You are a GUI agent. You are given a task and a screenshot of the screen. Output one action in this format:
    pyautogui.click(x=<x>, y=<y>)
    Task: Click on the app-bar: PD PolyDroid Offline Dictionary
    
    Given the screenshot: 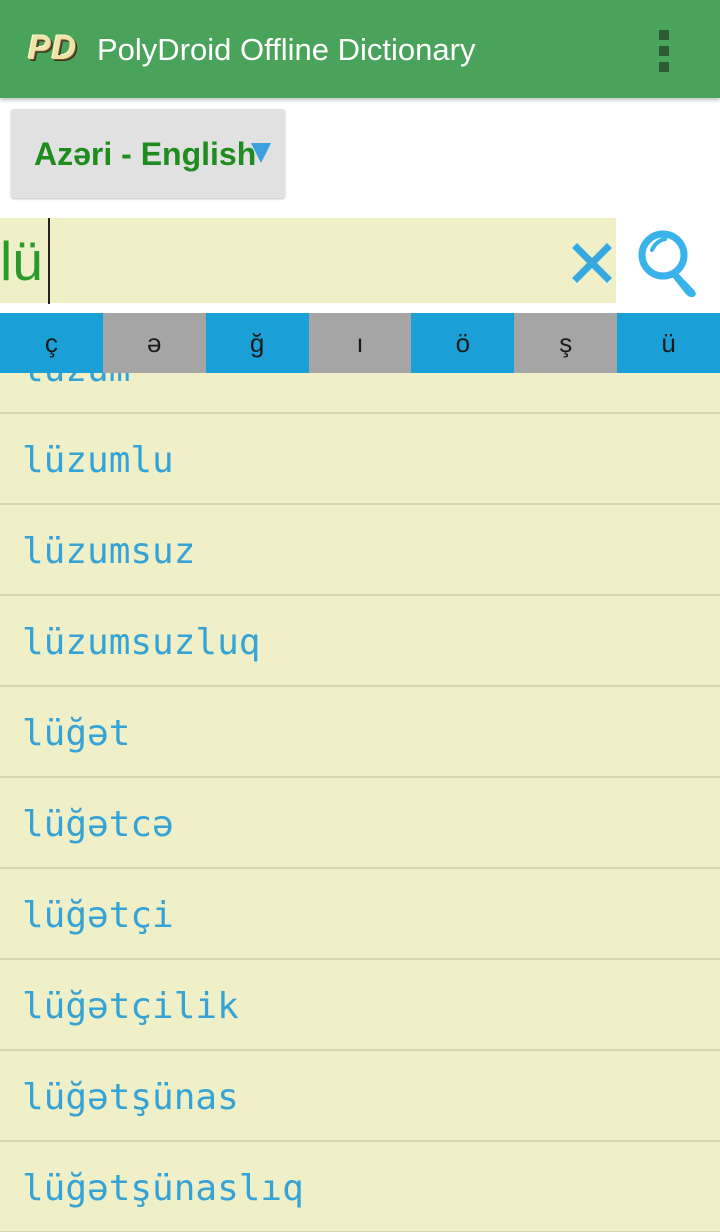 What is the action you would take?
    pyautogui.click(x=360, y=49)
    